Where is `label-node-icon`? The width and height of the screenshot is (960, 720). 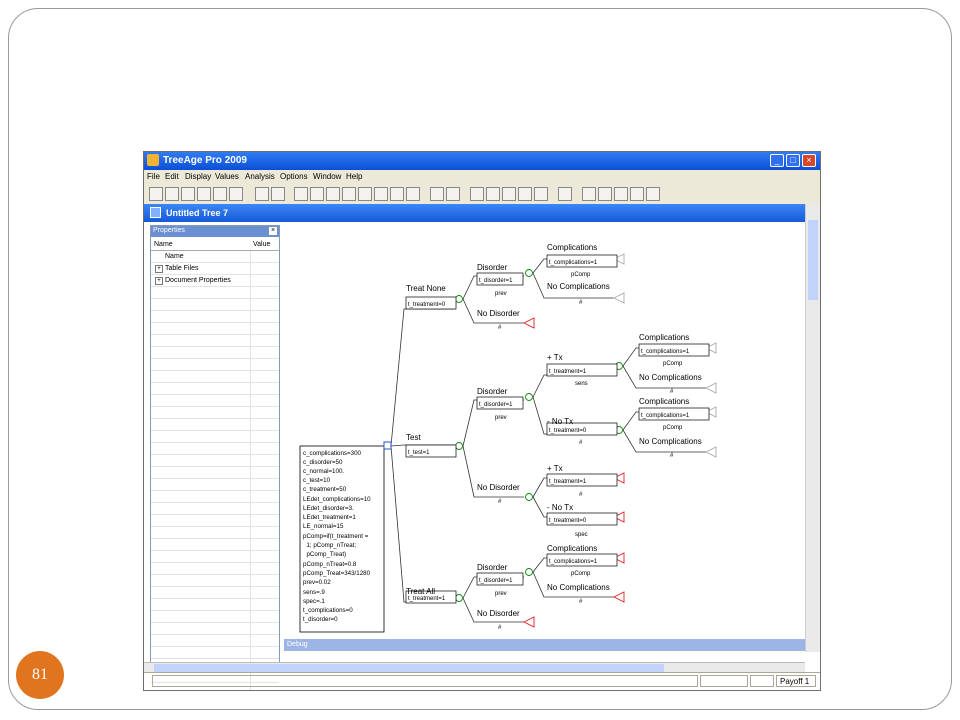 label-node-icon is located at coordinates (365, 194).